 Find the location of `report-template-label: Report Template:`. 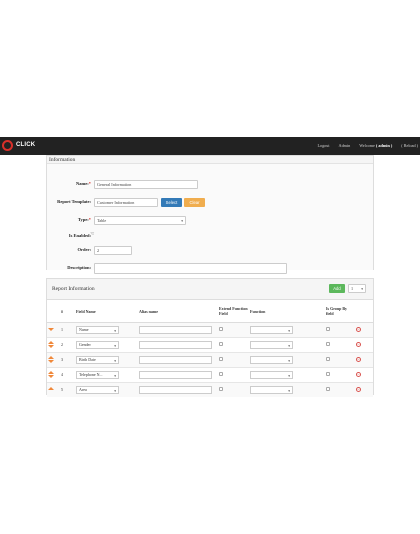

report-template-label: Report Template: is located at coordinates (74, 201).